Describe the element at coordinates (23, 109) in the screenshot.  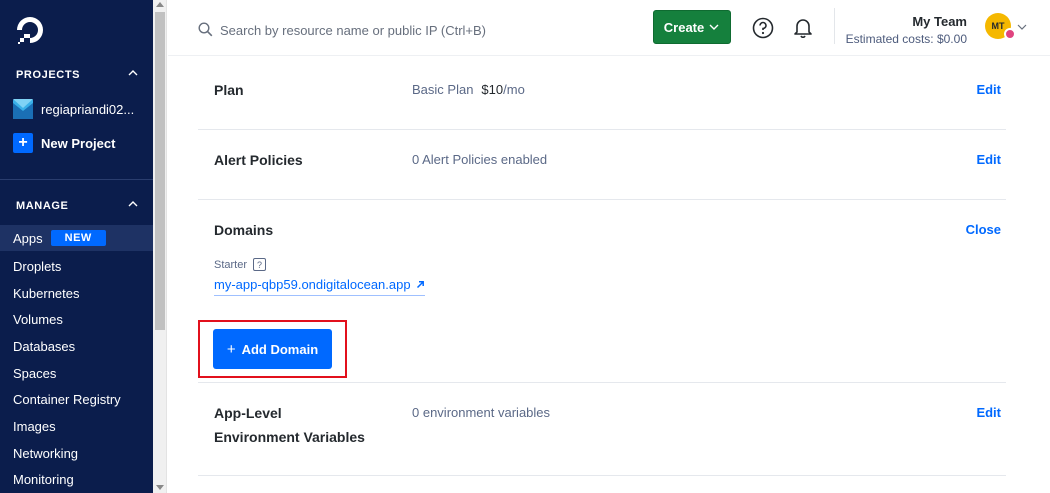
I see `project-icon` at that location.